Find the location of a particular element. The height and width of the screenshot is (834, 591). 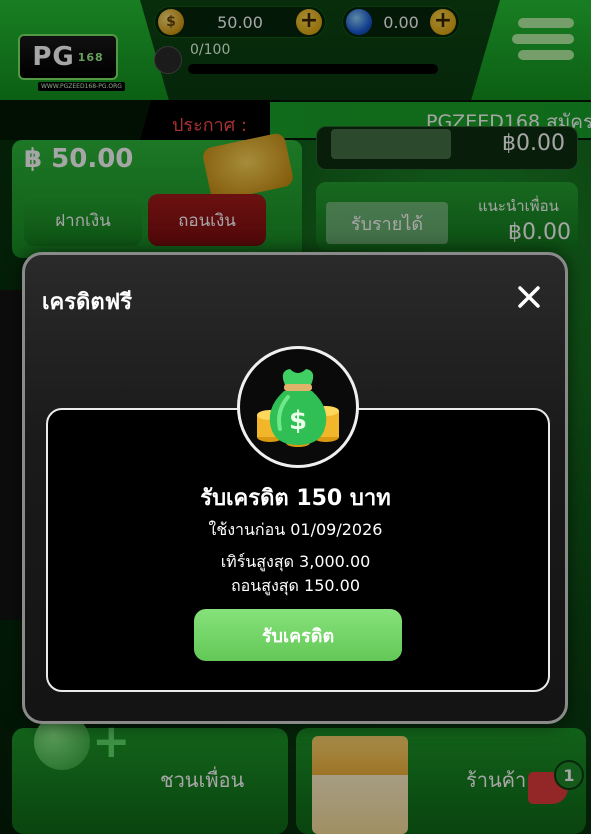

money-bag-icon: $ is located at coordinates (298, 407).